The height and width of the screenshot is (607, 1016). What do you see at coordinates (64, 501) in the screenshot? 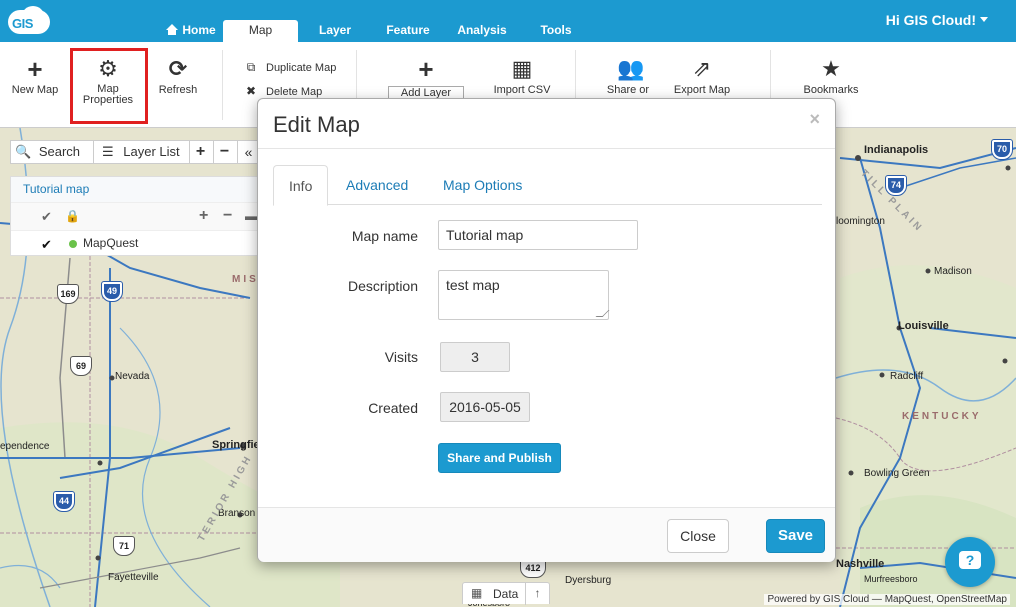
I see `interstate-shield-44: 44` at bounding box center [64, 501].